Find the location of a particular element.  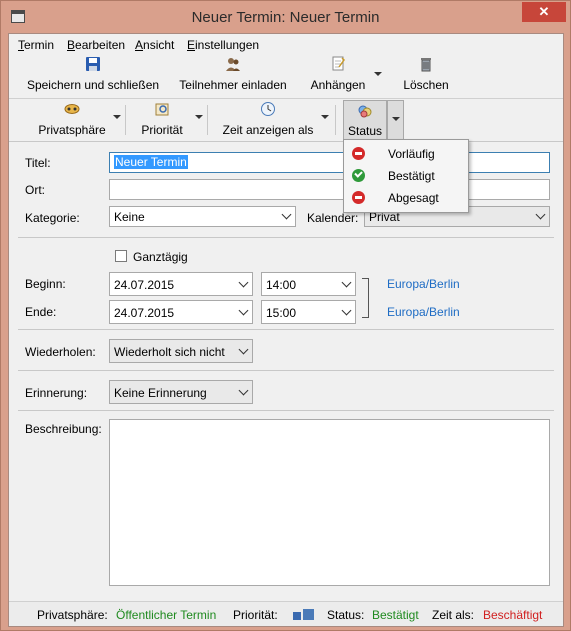

menu-termin-rest: ermin is located at coordinates (39, 45).